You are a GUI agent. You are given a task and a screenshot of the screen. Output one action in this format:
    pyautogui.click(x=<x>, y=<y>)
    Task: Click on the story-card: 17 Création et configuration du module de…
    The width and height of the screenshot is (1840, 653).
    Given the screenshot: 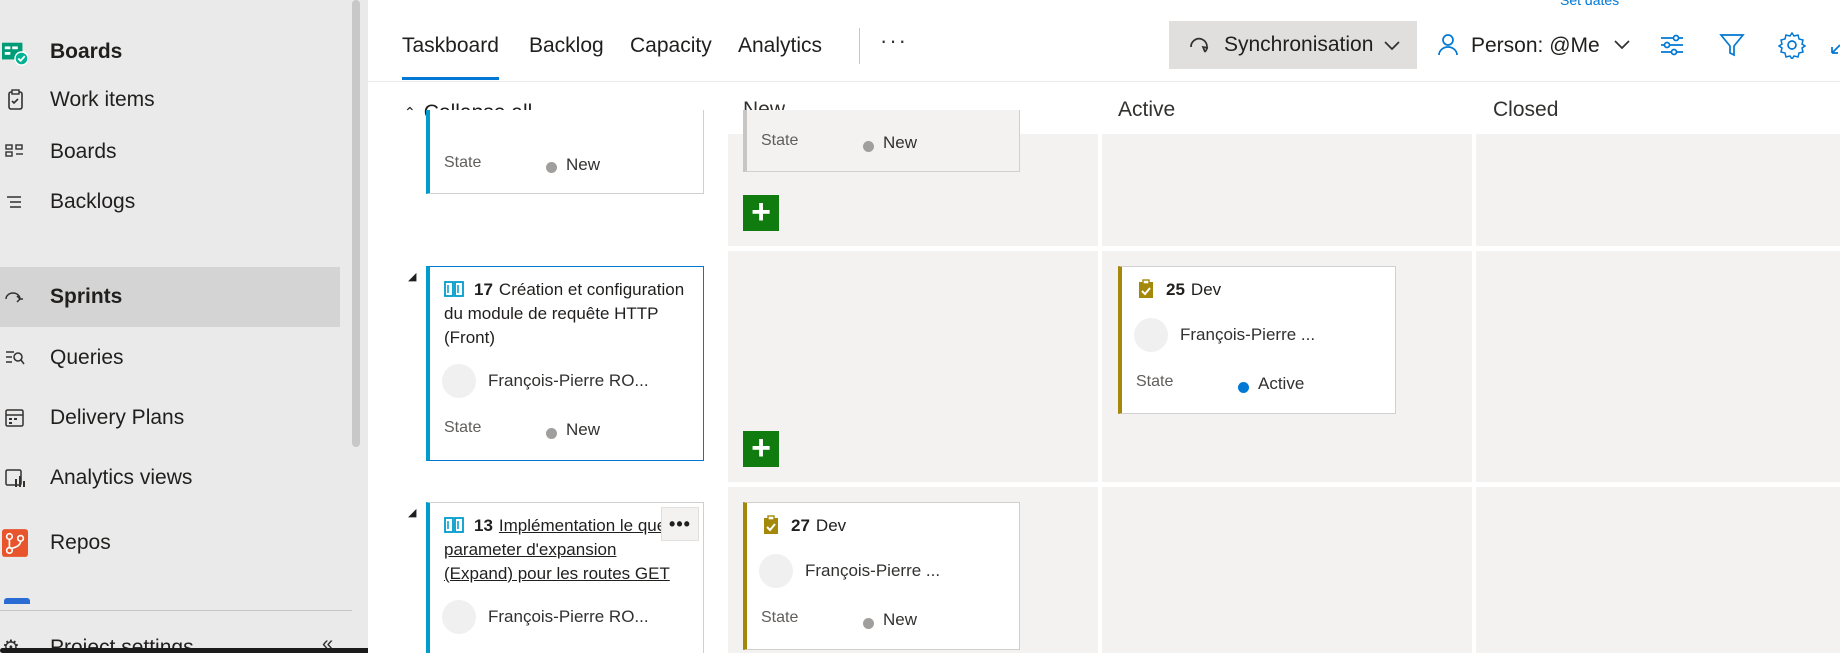 What is the action you would take?
    pyautogui.click(x=565, y=363)
    